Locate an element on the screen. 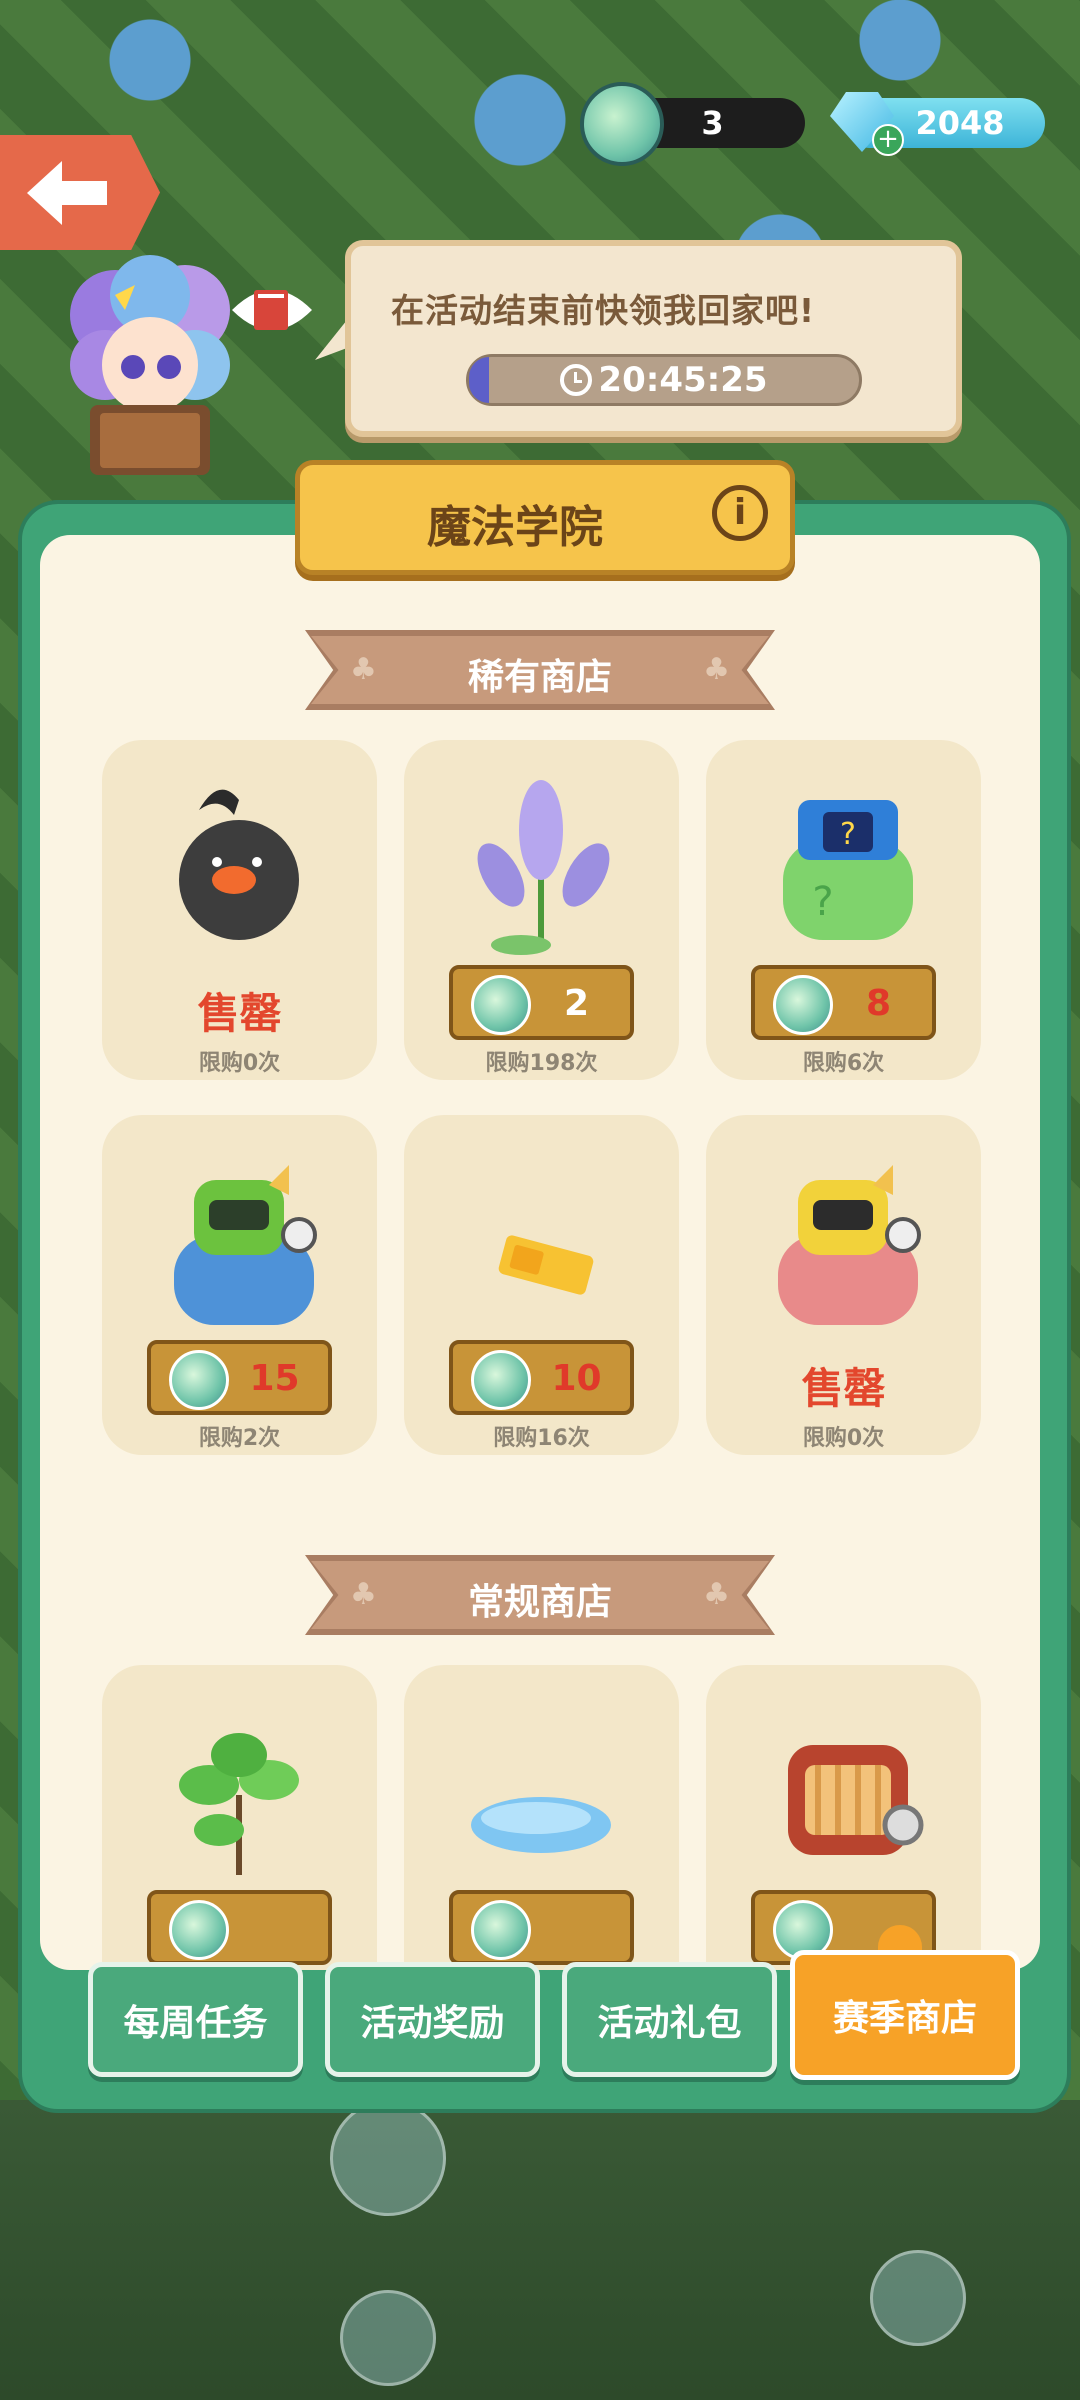 The height and width of the screenshot is (2400, 1080). gem-count: 2048 is located at coordinates (960, 123).